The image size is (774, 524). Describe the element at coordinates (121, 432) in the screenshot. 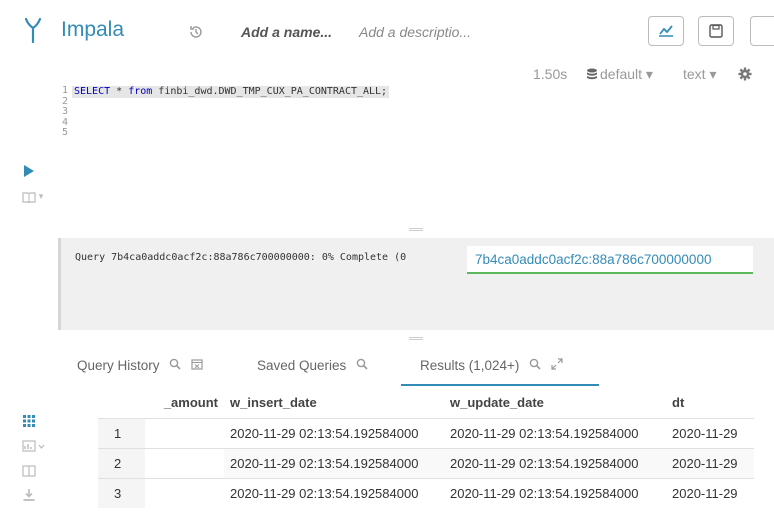

I see `row-number: 1` at that location.